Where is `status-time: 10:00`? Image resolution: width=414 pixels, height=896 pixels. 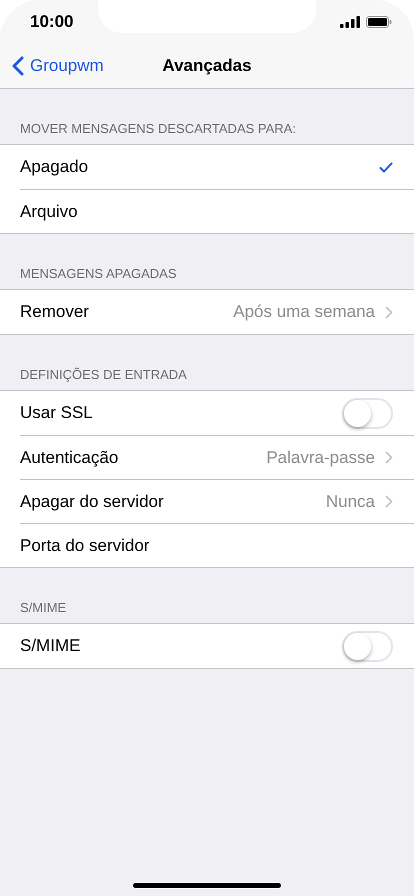
status-time: 10:00 is located at coordinates (52, 22).